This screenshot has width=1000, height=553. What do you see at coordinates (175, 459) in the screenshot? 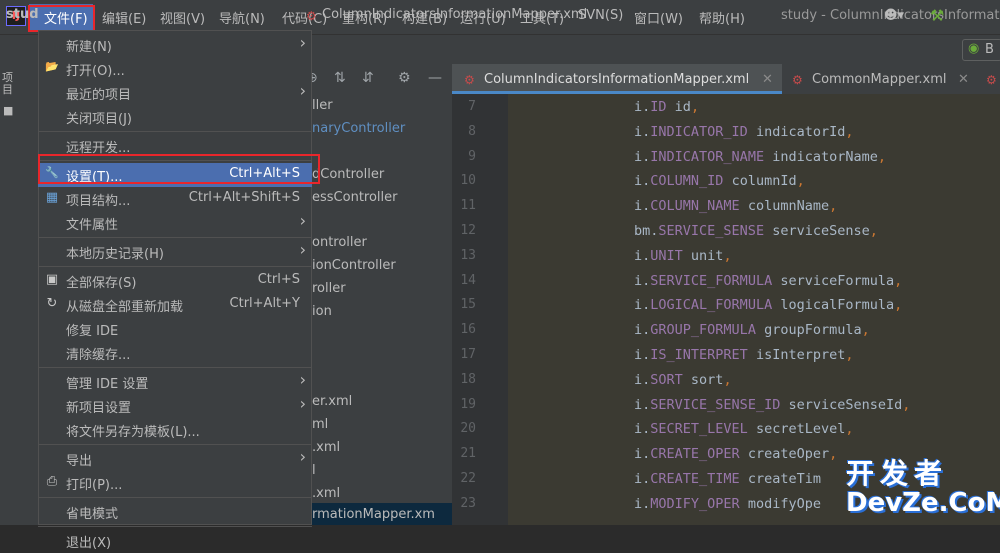
I see `menu-item: 导出 ›` at bounding box center [175, 459].